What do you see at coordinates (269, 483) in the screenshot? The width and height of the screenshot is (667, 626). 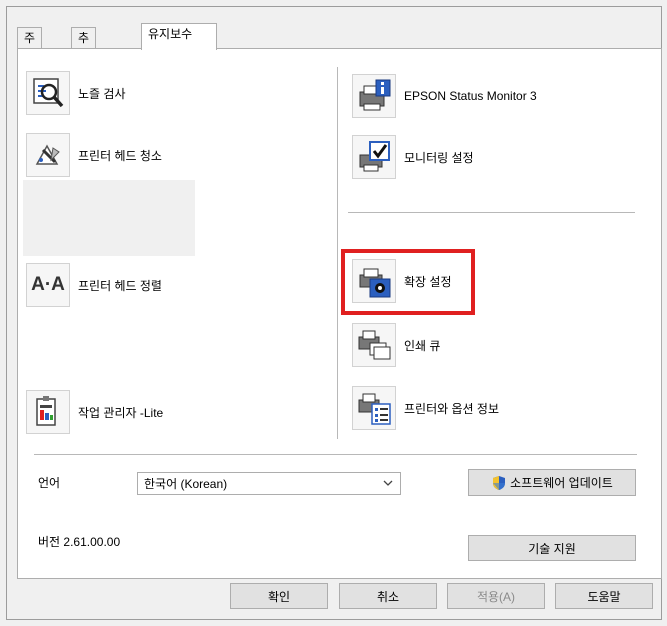 I see `language-select: 한국어 (Korean)` at bounding box center [269, 483].